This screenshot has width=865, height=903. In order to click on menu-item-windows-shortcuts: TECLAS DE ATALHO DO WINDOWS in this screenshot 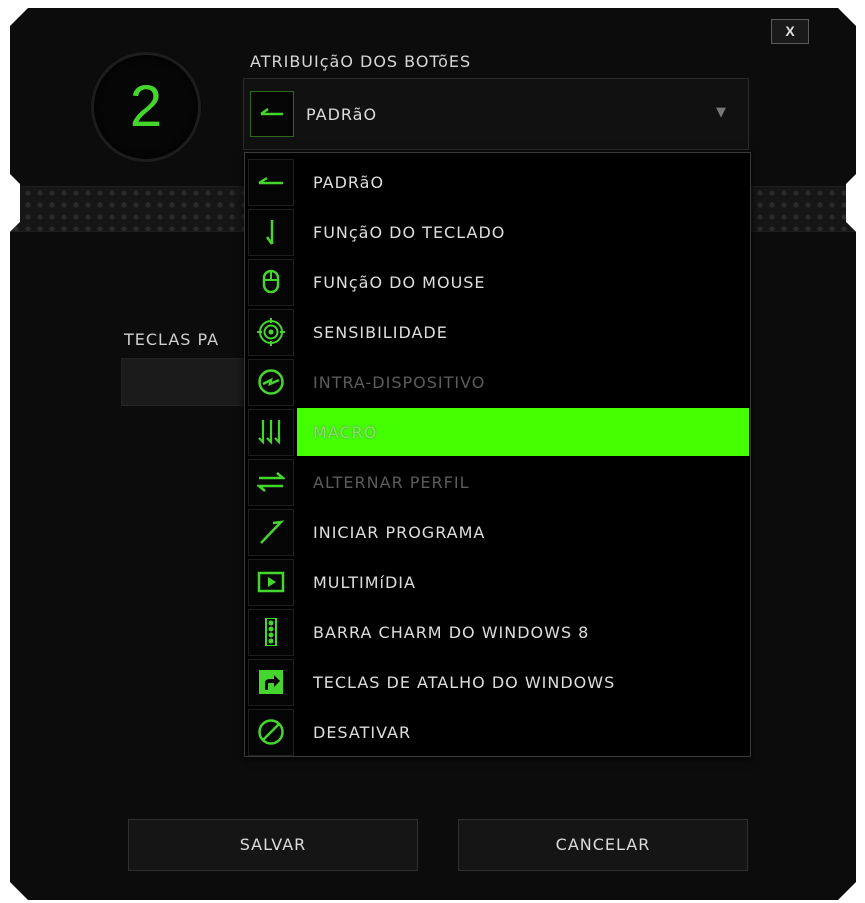, I will do `click(497, 682)`.